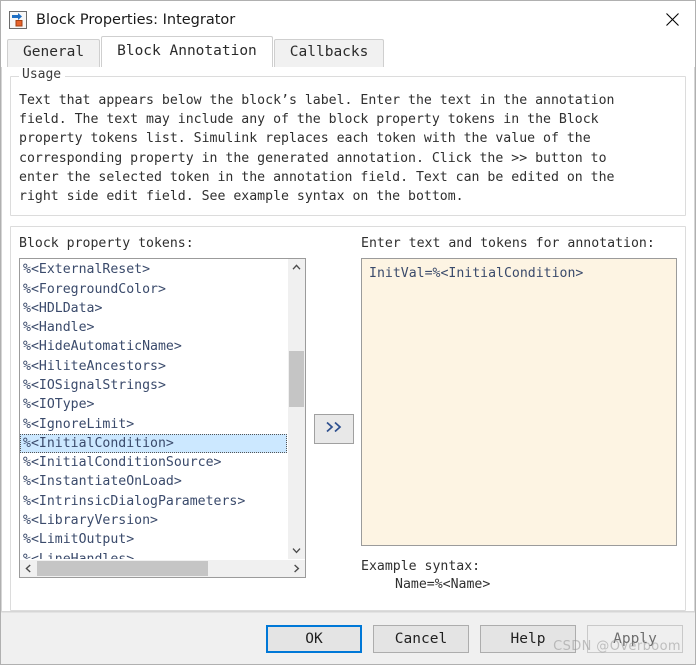 This screenshot has width=696, height=665. I want to click on annotation-label: Enter text and tokens for annotation:, so click(508, 244).